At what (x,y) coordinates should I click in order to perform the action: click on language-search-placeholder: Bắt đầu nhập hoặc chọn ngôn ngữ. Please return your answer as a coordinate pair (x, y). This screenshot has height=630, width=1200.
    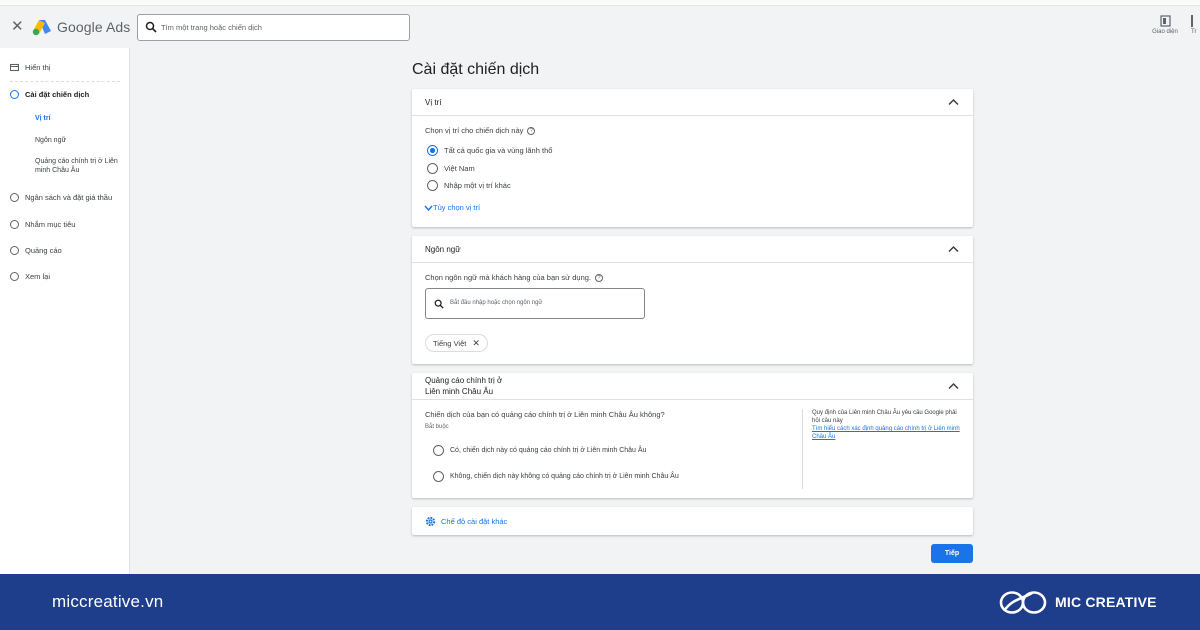
    Looking at the image, I should click on (496, 303).